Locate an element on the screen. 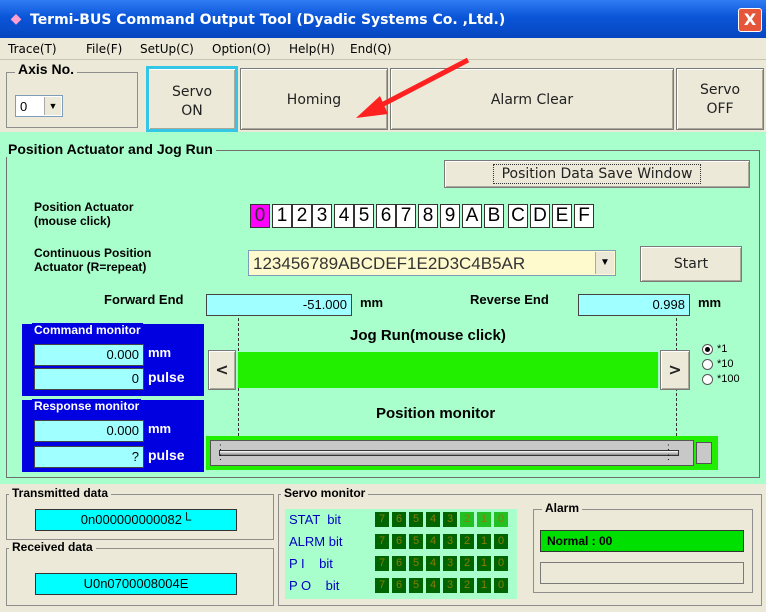 This screenshot has width=766, height=612. position-data-save-button: Position Data Save Window is located at coordinates (597, 174).